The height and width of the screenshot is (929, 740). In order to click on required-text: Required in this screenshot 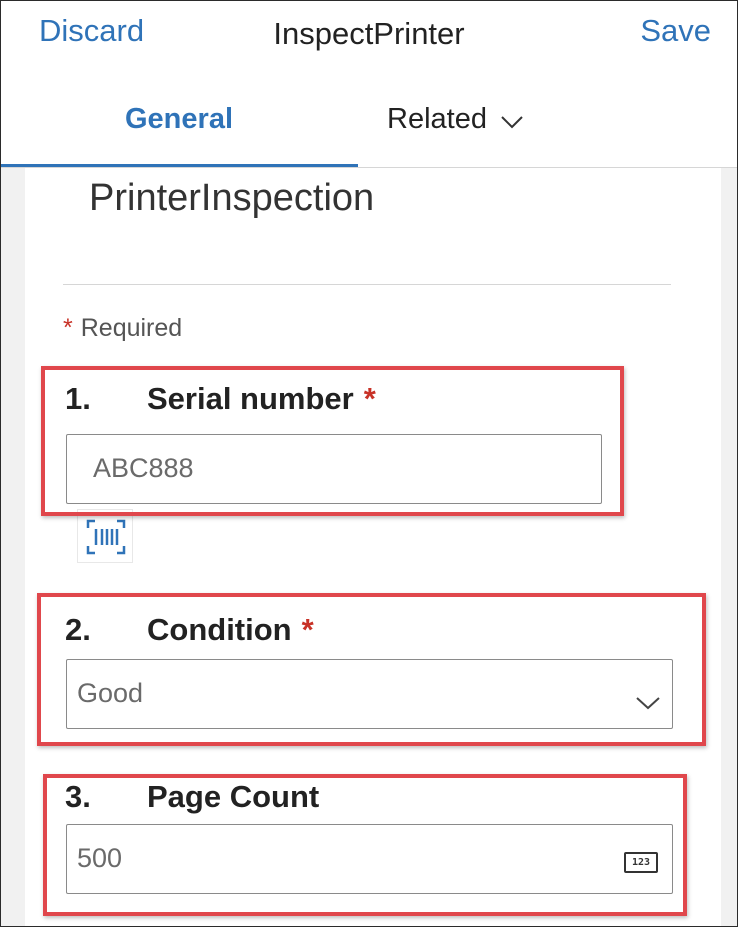, I will do `click(131, 328)`.